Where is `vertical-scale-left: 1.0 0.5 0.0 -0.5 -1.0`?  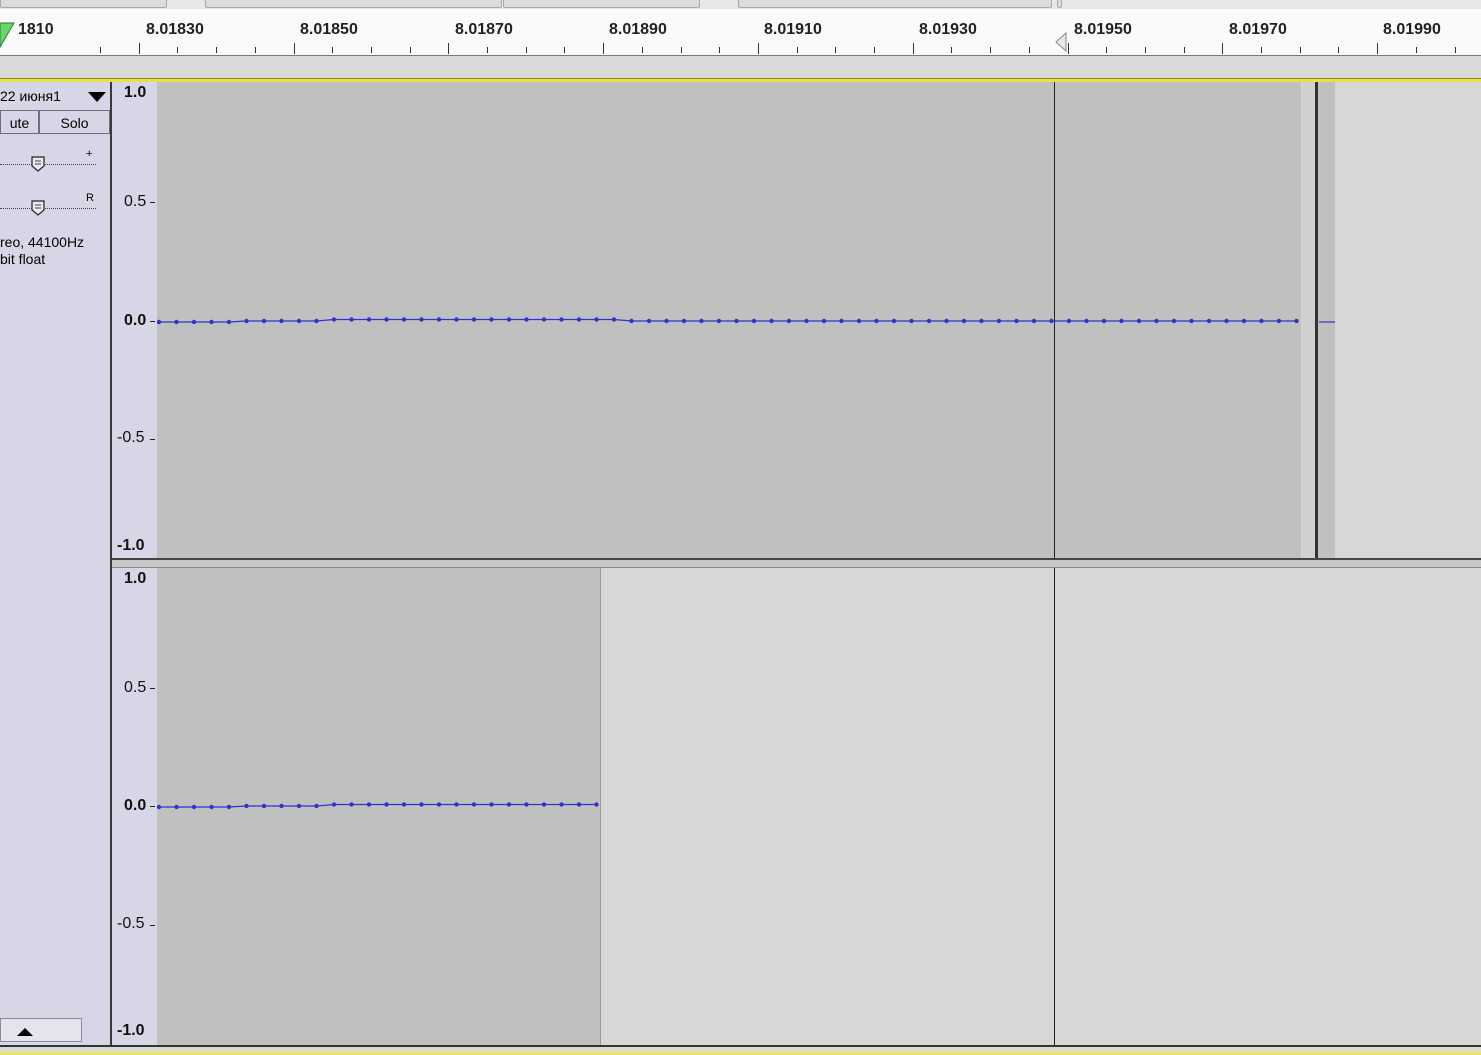
vertical-scale-left: 1.0 0.5 0.0 -0.5 -1.0 is located at coordinates (134, 320).